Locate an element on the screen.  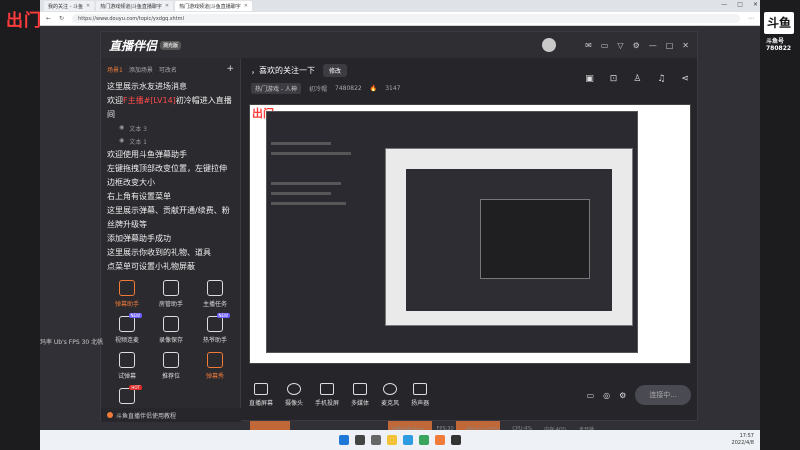
chat-line: 右上角有设置菜单 is located at coordinates (139, 196).